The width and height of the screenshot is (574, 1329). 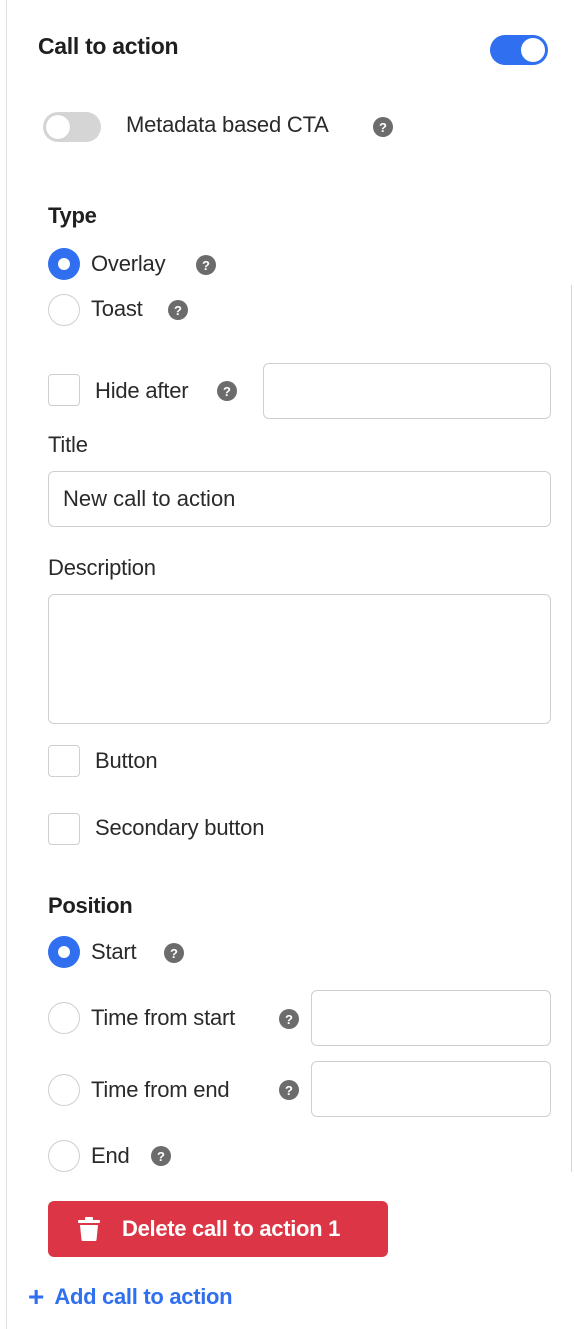 What do you see at coordinates (90, 905) in the screenshot?
I see `position-section-title: Position` at bounding box center [90, 905].